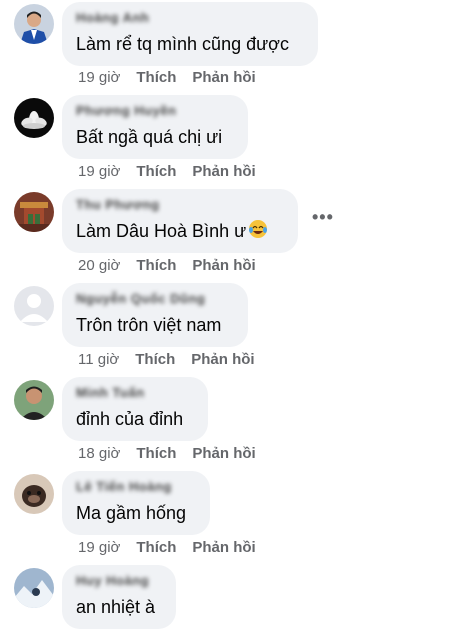 The image size is (453, 636). I want to click on avatar-temple-icon, so click(34, 212).